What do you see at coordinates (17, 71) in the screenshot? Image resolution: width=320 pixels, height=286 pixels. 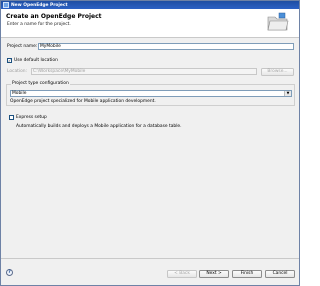 I see `location-label: Location:` at bounding box center [17, 71].